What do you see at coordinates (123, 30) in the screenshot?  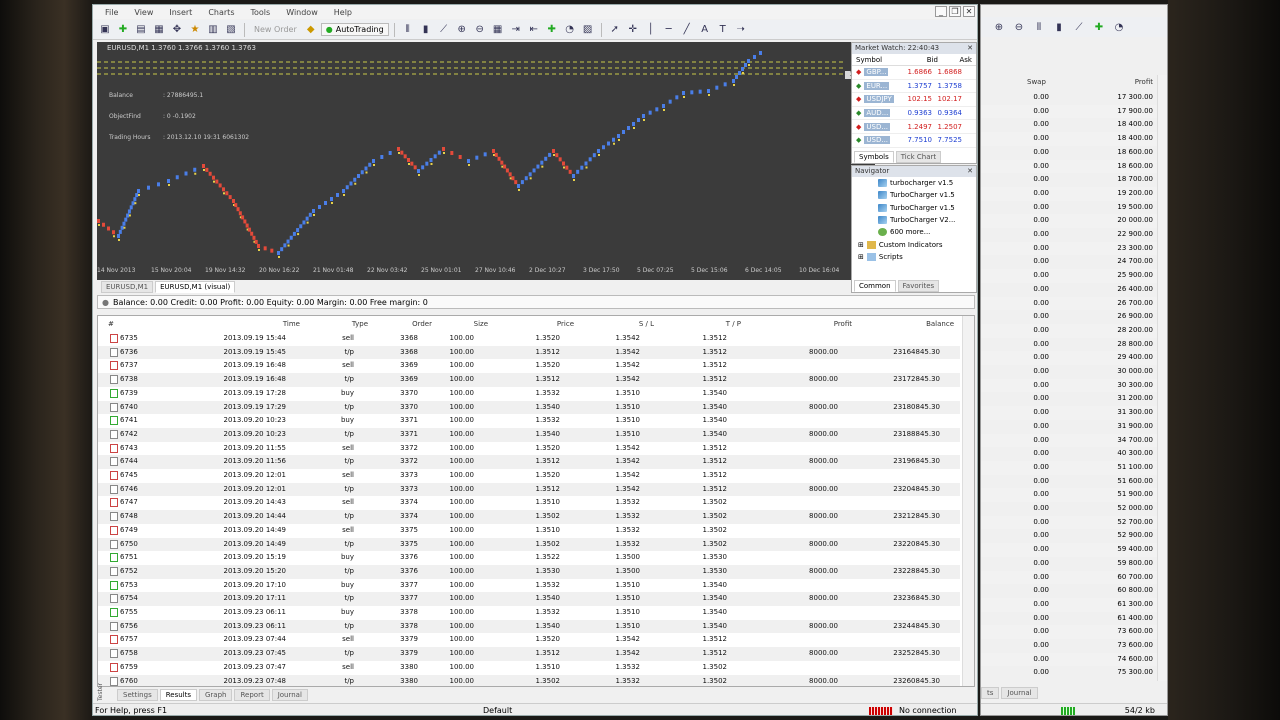 I see `add-icon: ✚` at bounding box center [123, 30].